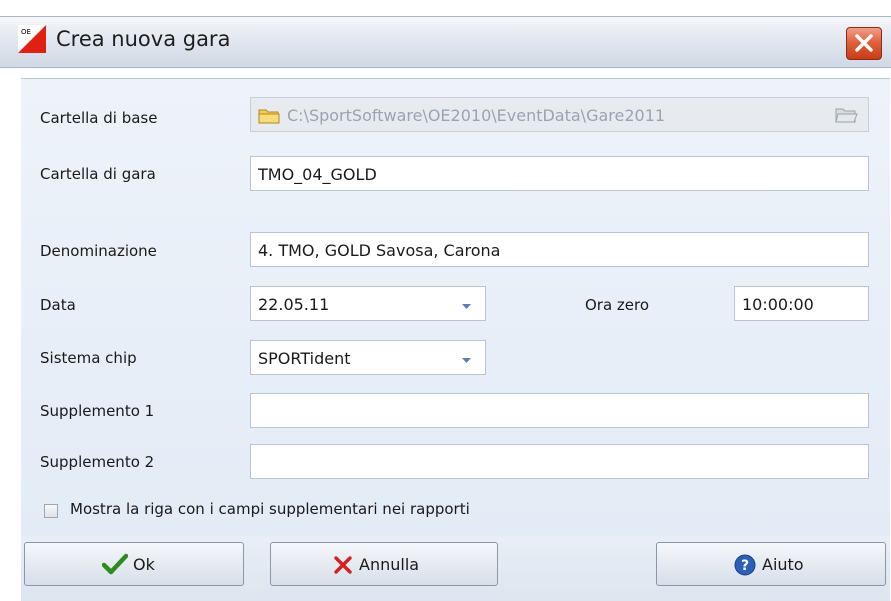  I want to click on help-button: ? Aiuto, so click(771, 564).